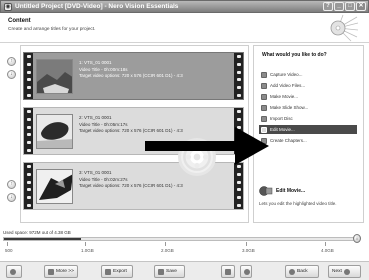 The width and height of the screenshot is (369, 280). I want to click on help-button: ?, so click(328, 6).